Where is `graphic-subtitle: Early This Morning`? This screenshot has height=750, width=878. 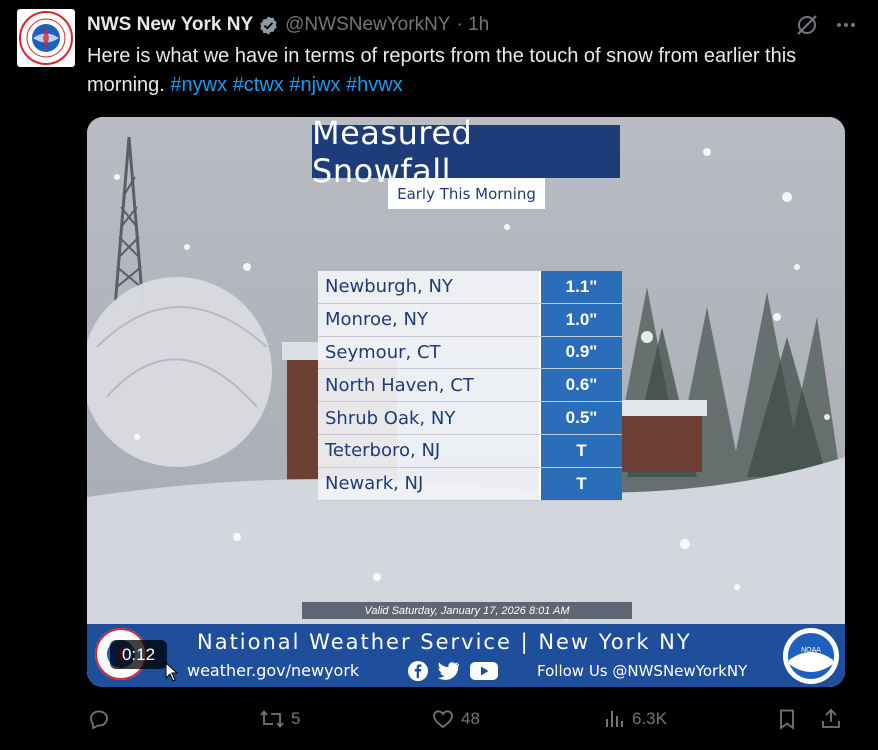
graphic-subtitle: Early This Morning is located at coordinates (466, 193).